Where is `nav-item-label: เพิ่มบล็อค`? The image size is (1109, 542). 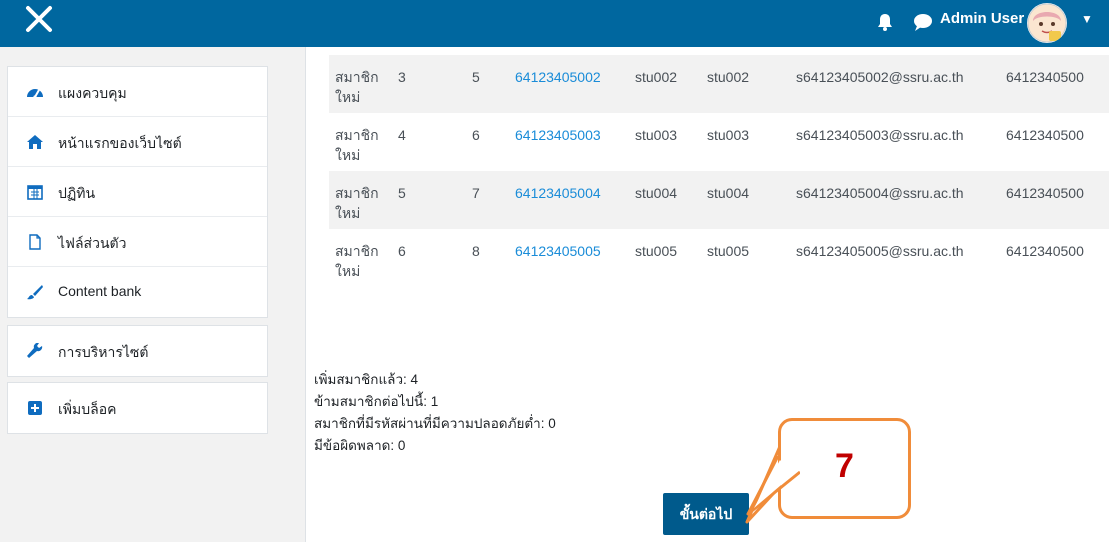
nav-item-label: เพิ่มบล็อค is located at coordinates (87, 409).